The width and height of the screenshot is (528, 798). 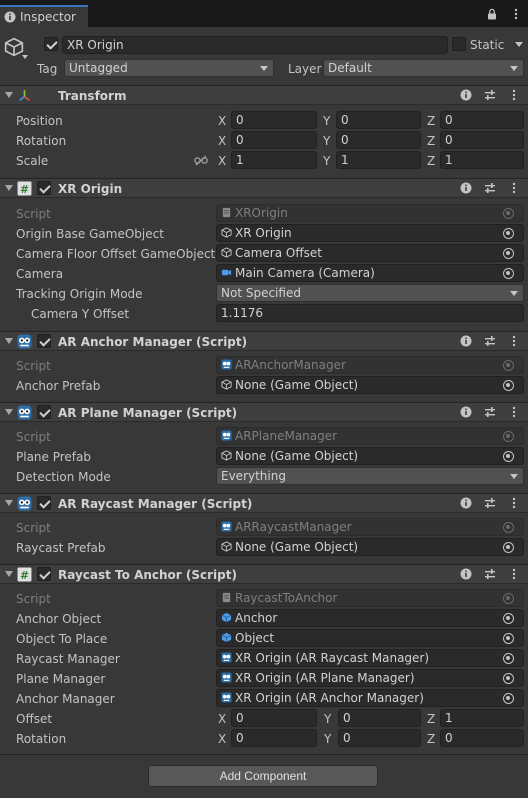 I want to click on static-dropdown-arrow, so click(x=519, y=44).